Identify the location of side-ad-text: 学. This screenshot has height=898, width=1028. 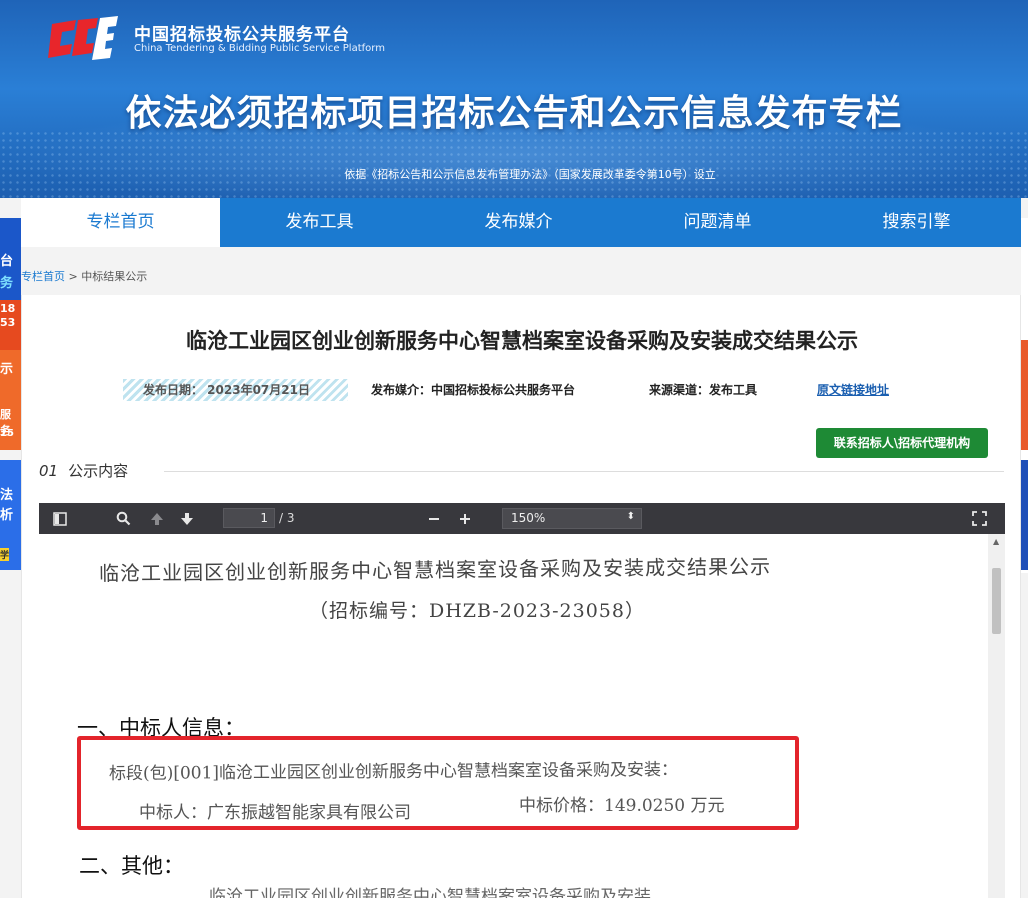
(5, 554).